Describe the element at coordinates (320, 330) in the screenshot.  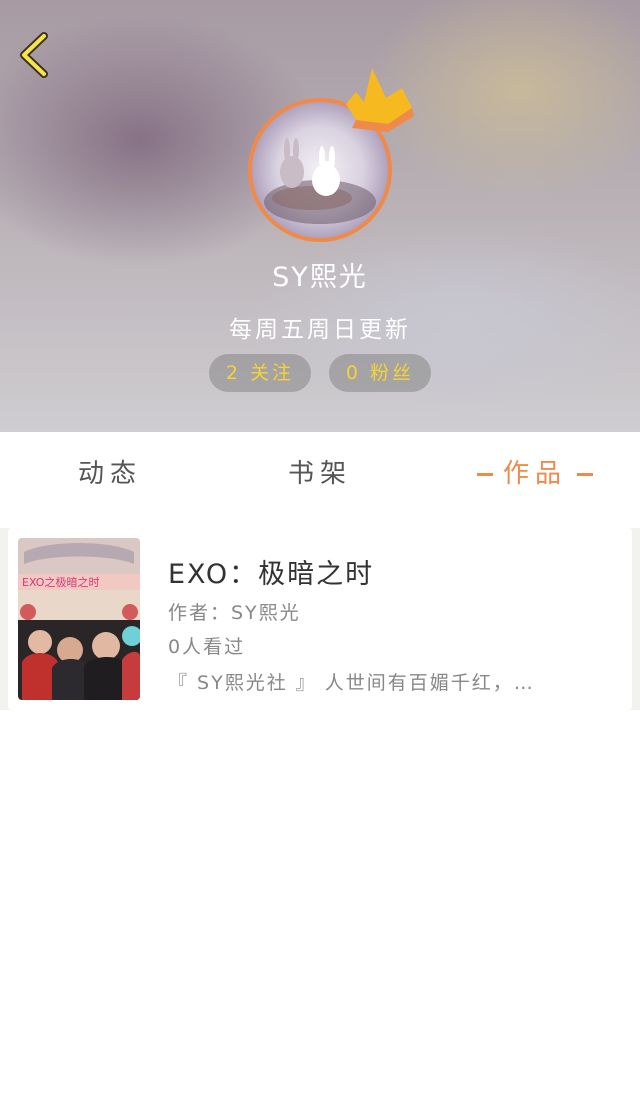
I see `profile-subtitle: 每周五周日更新` at that location.